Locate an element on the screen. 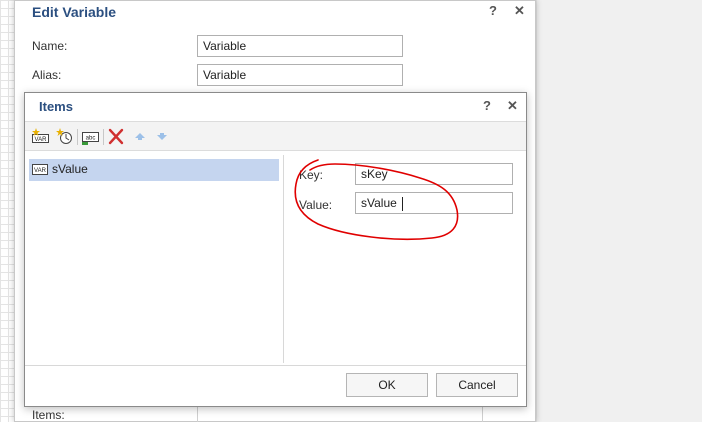  move-up-icon is located at coordinates (140, 136).